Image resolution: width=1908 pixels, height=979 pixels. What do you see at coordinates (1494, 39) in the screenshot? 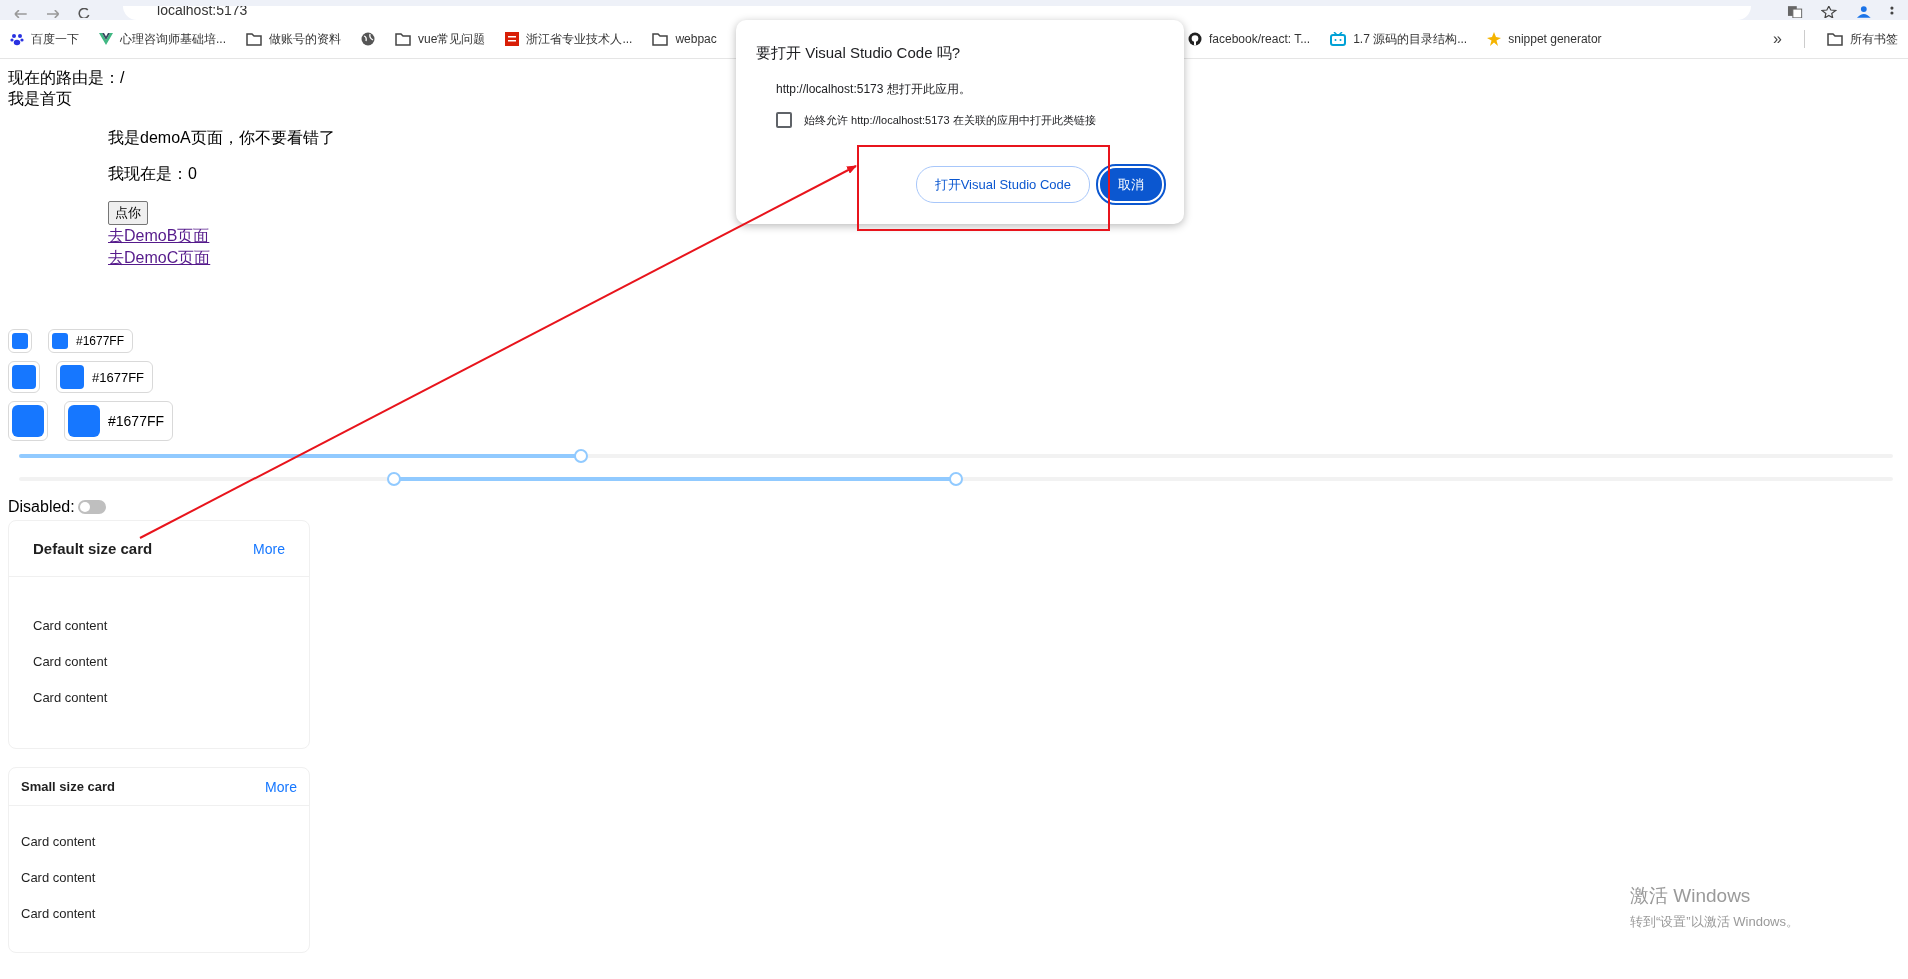
I see `sparkle-icon` at bounding box center [1494, 39].